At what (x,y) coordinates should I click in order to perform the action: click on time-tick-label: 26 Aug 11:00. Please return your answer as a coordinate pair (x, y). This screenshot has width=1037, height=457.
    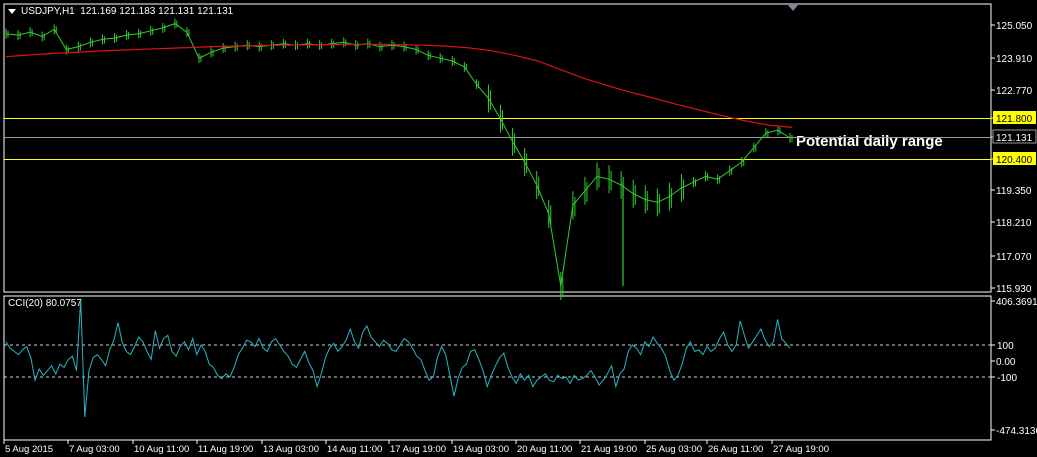
    Looking at the image, I should click on (735, 449).